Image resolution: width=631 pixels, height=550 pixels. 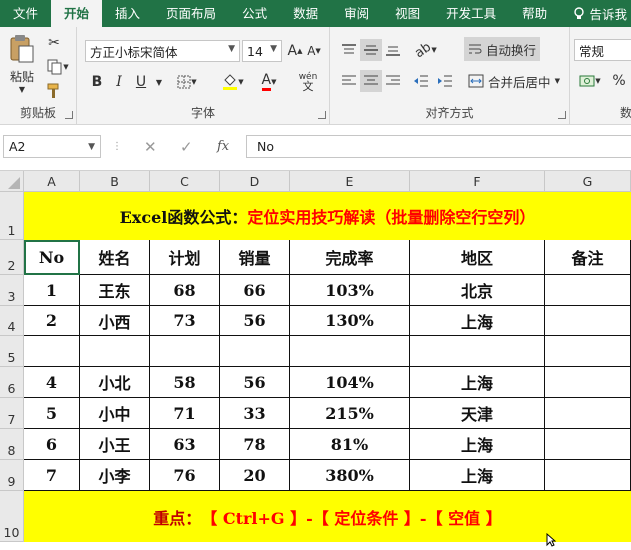 I want to click on table-cell: 小北, so click(x=115, y=382).